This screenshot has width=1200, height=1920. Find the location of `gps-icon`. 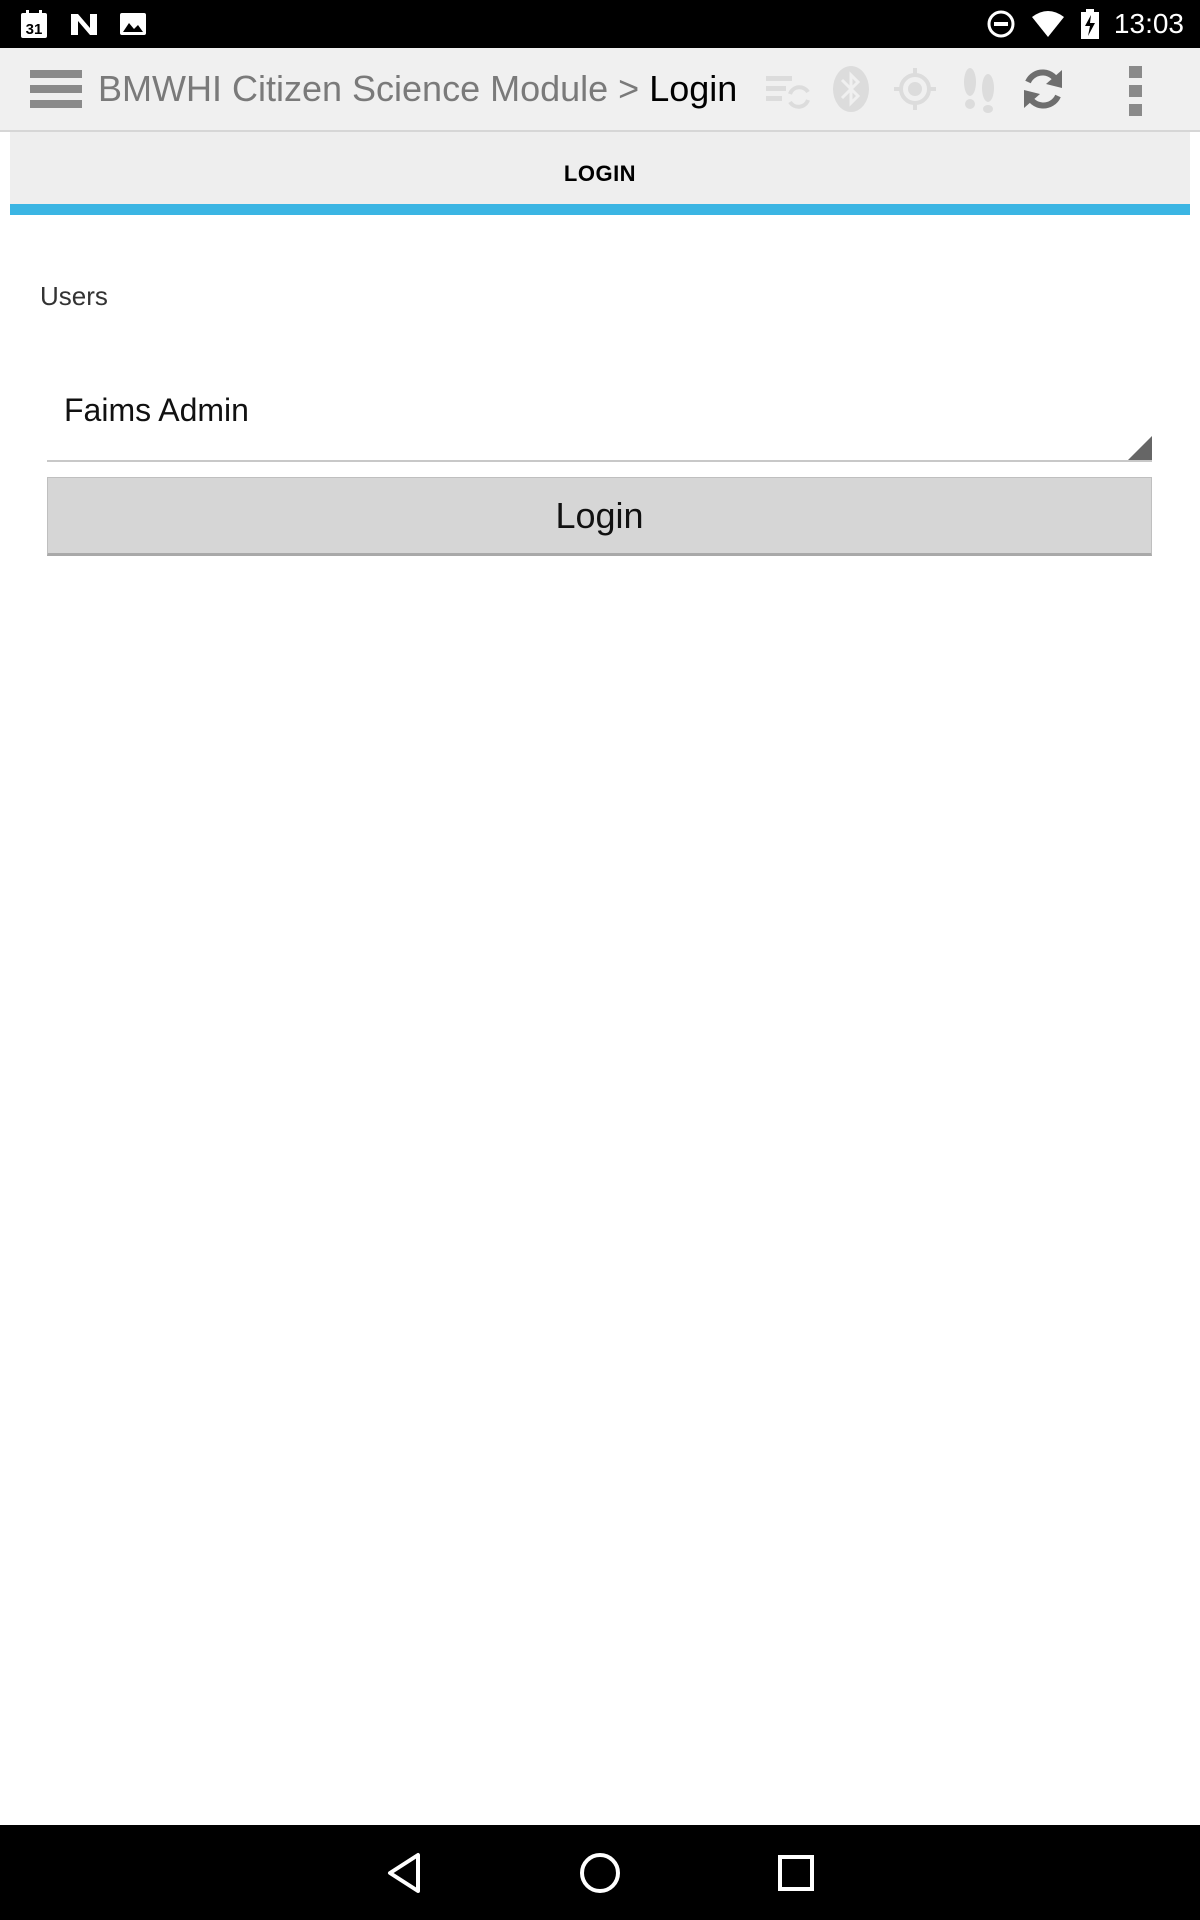

gps-icon is located at coordinates (915, 89).